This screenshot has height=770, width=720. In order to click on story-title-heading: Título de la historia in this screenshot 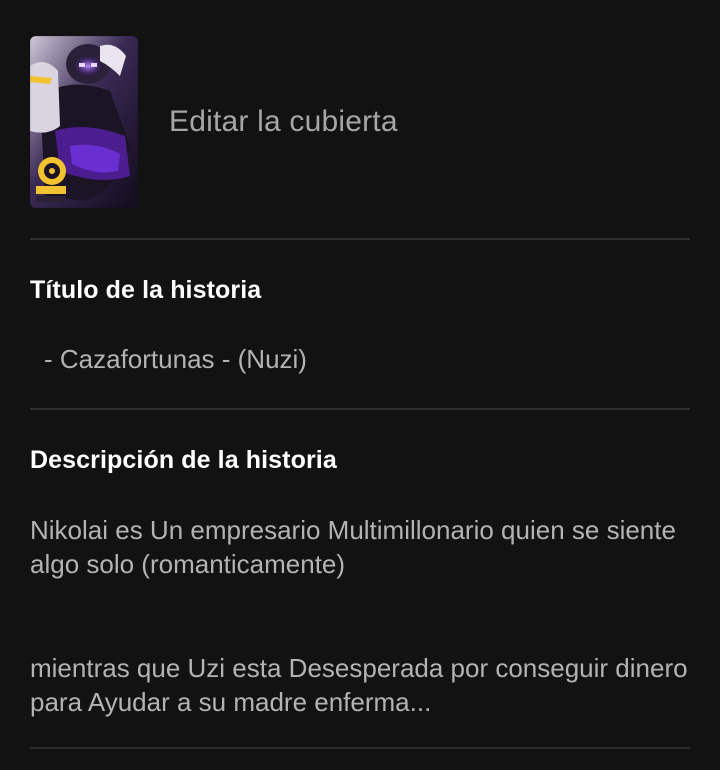, I will do `click(146, 290)`.